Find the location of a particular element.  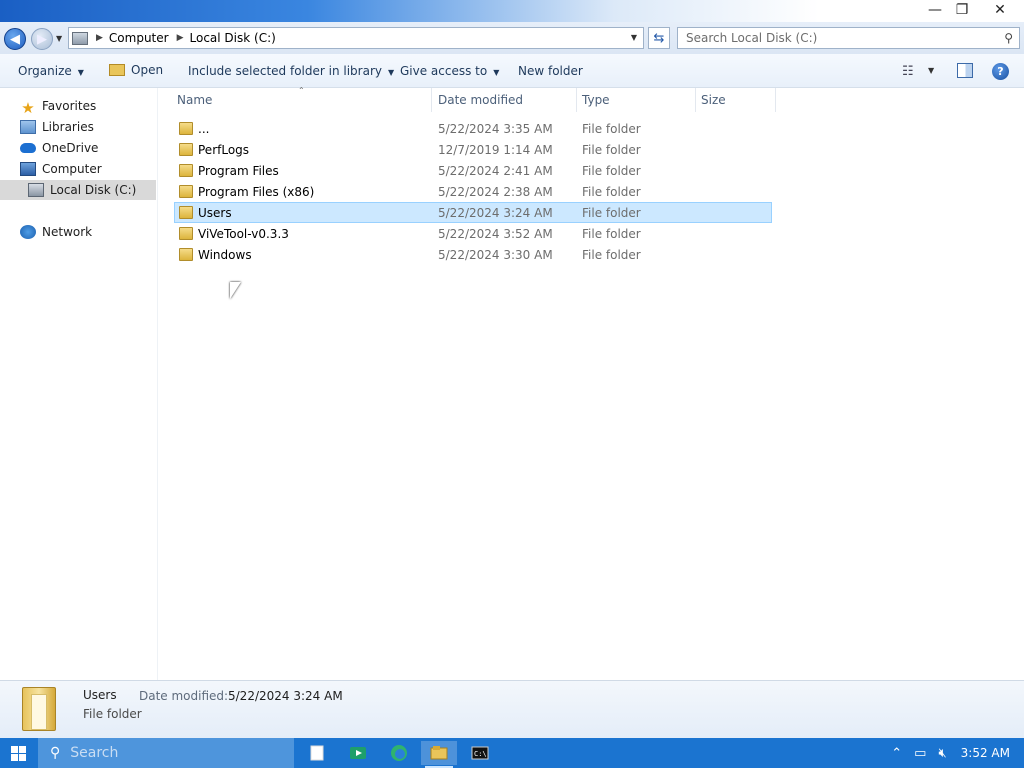

breadcrumb-computer: Computer is located at coordinates (139, 38).